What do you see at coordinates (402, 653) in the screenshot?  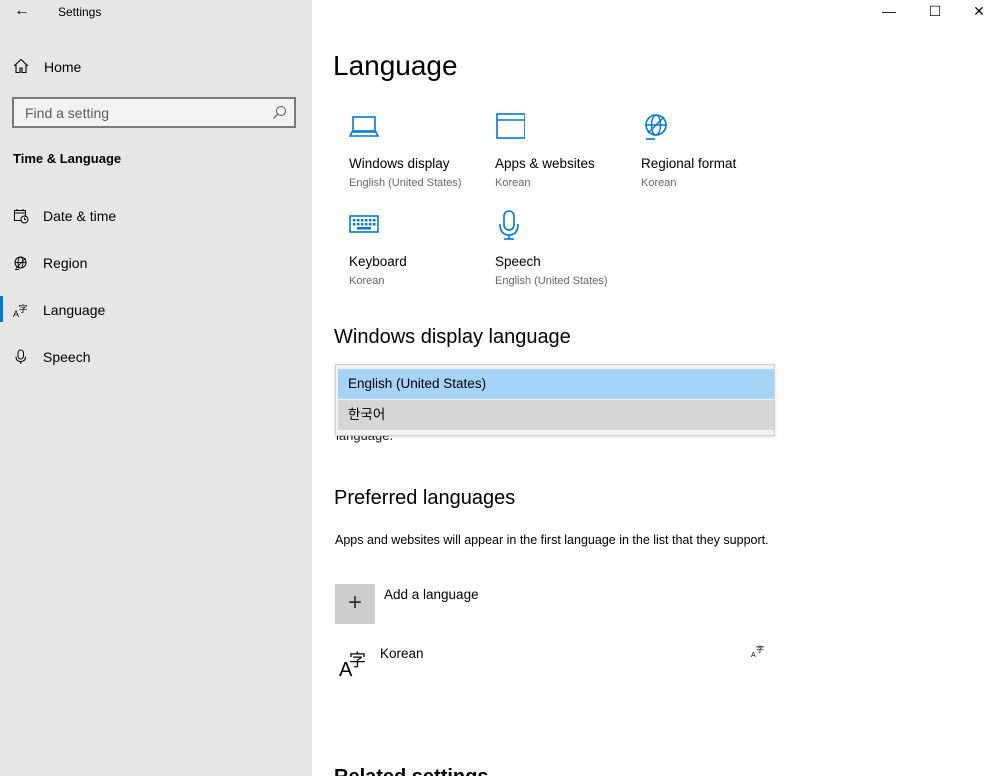 I see `language-name: Korean` at bounding box center [402, 653].